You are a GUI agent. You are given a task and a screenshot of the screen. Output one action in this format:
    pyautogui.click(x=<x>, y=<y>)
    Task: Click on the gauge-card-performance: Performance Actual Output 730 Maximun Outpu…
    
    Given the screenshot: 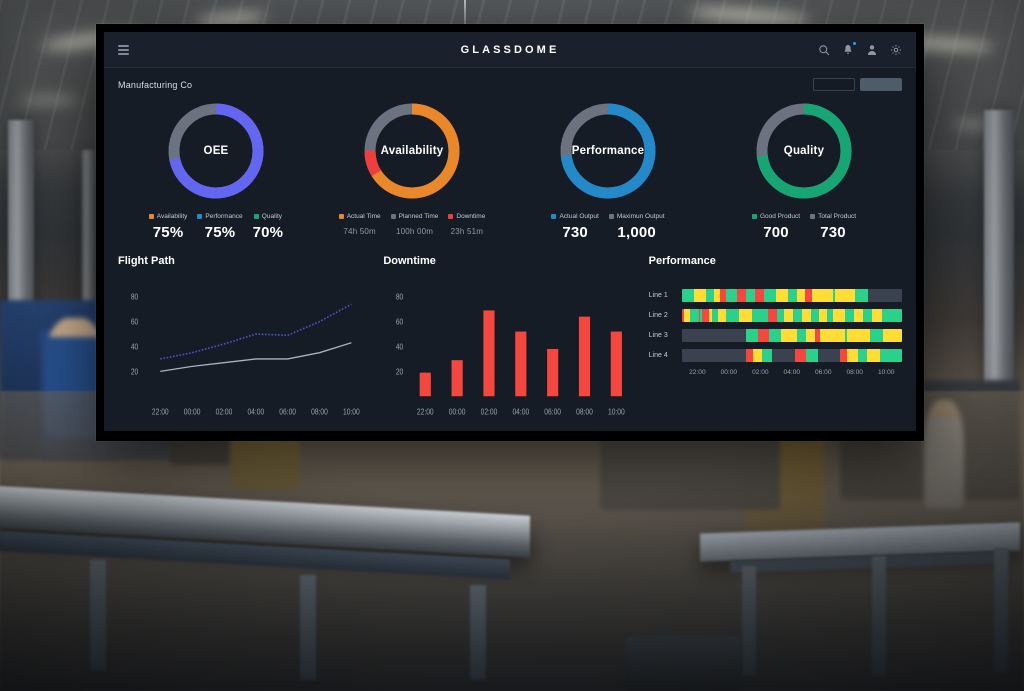 What is the action you would take?
    pyautogui.click(x=608, y=170)
    